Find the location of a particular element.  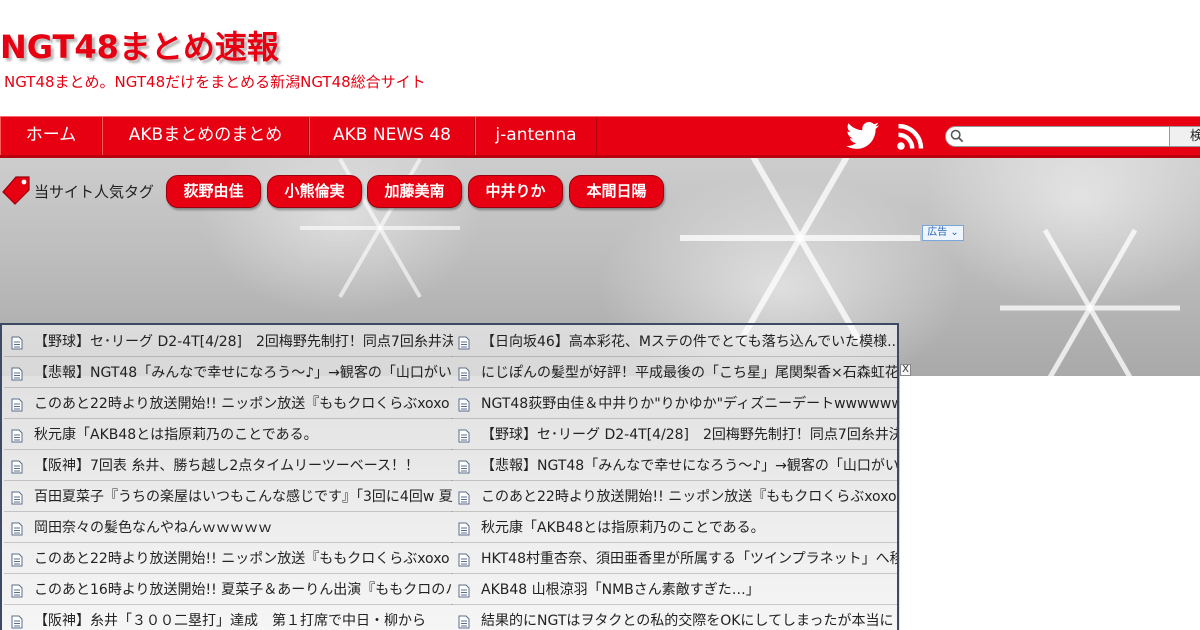

search-icon is located at coordinates (957, 136).